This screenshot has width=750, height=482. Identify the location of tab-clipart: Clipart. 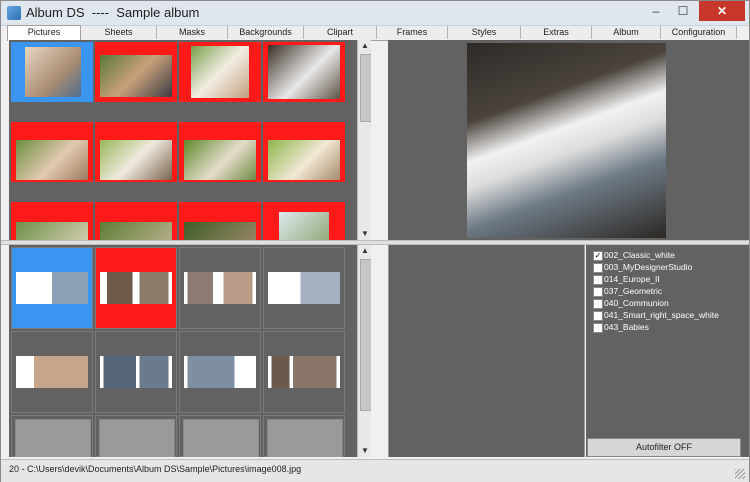
(340, 32).